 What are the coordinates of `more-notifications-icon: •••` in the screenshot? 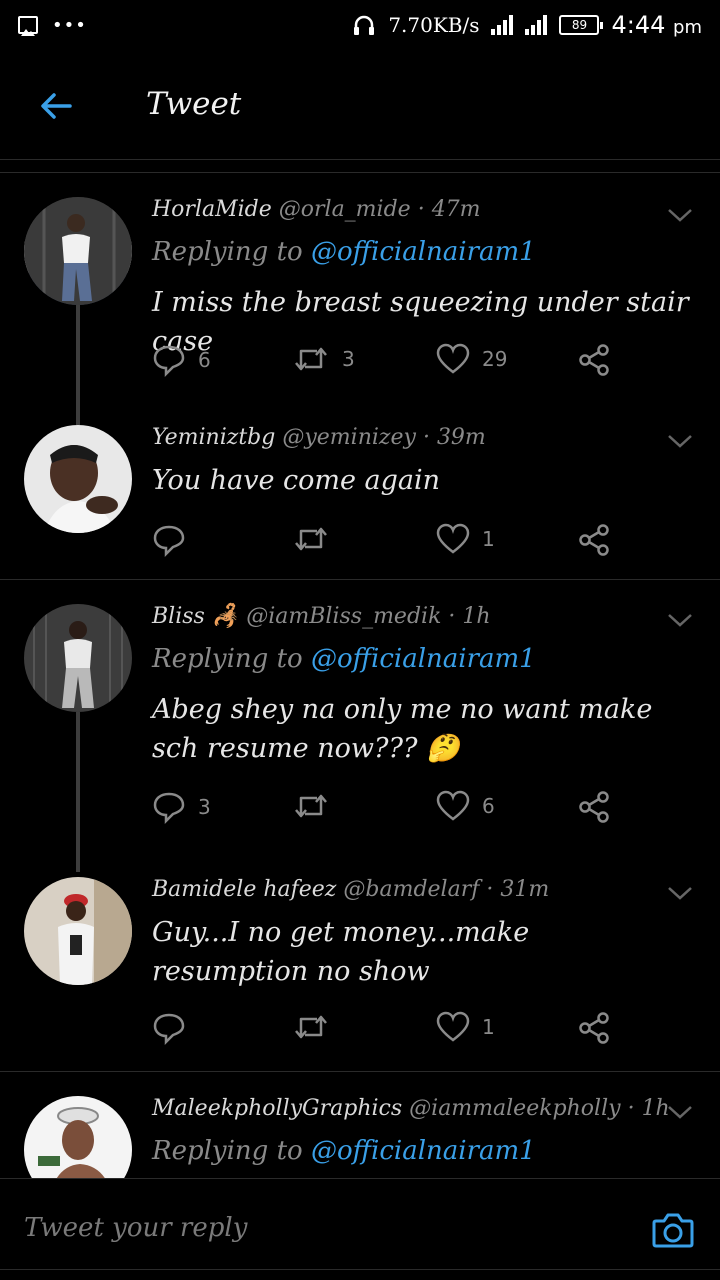 It's located at (69, 25).